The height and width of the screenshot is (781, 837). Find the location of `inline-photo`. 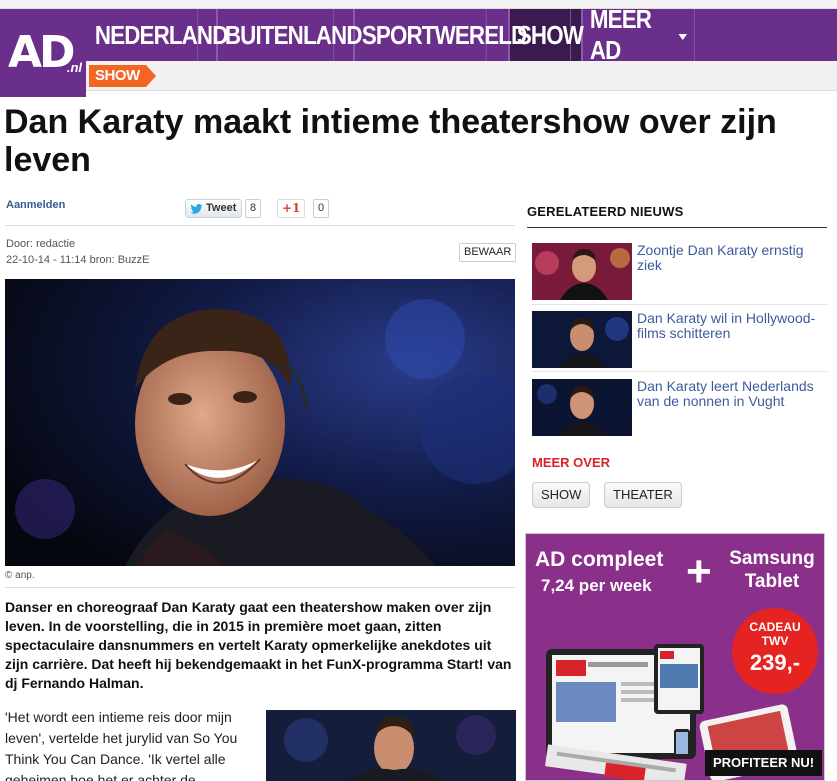

inline-photo is located at coordinates (391, 745).